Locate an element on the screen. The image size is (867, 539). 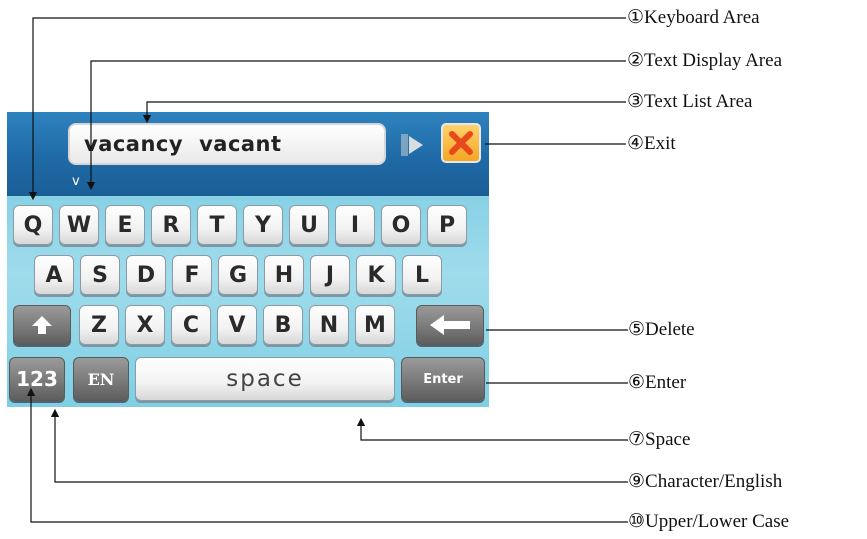
callout-line-character-english is located at coordinates (339, 445).